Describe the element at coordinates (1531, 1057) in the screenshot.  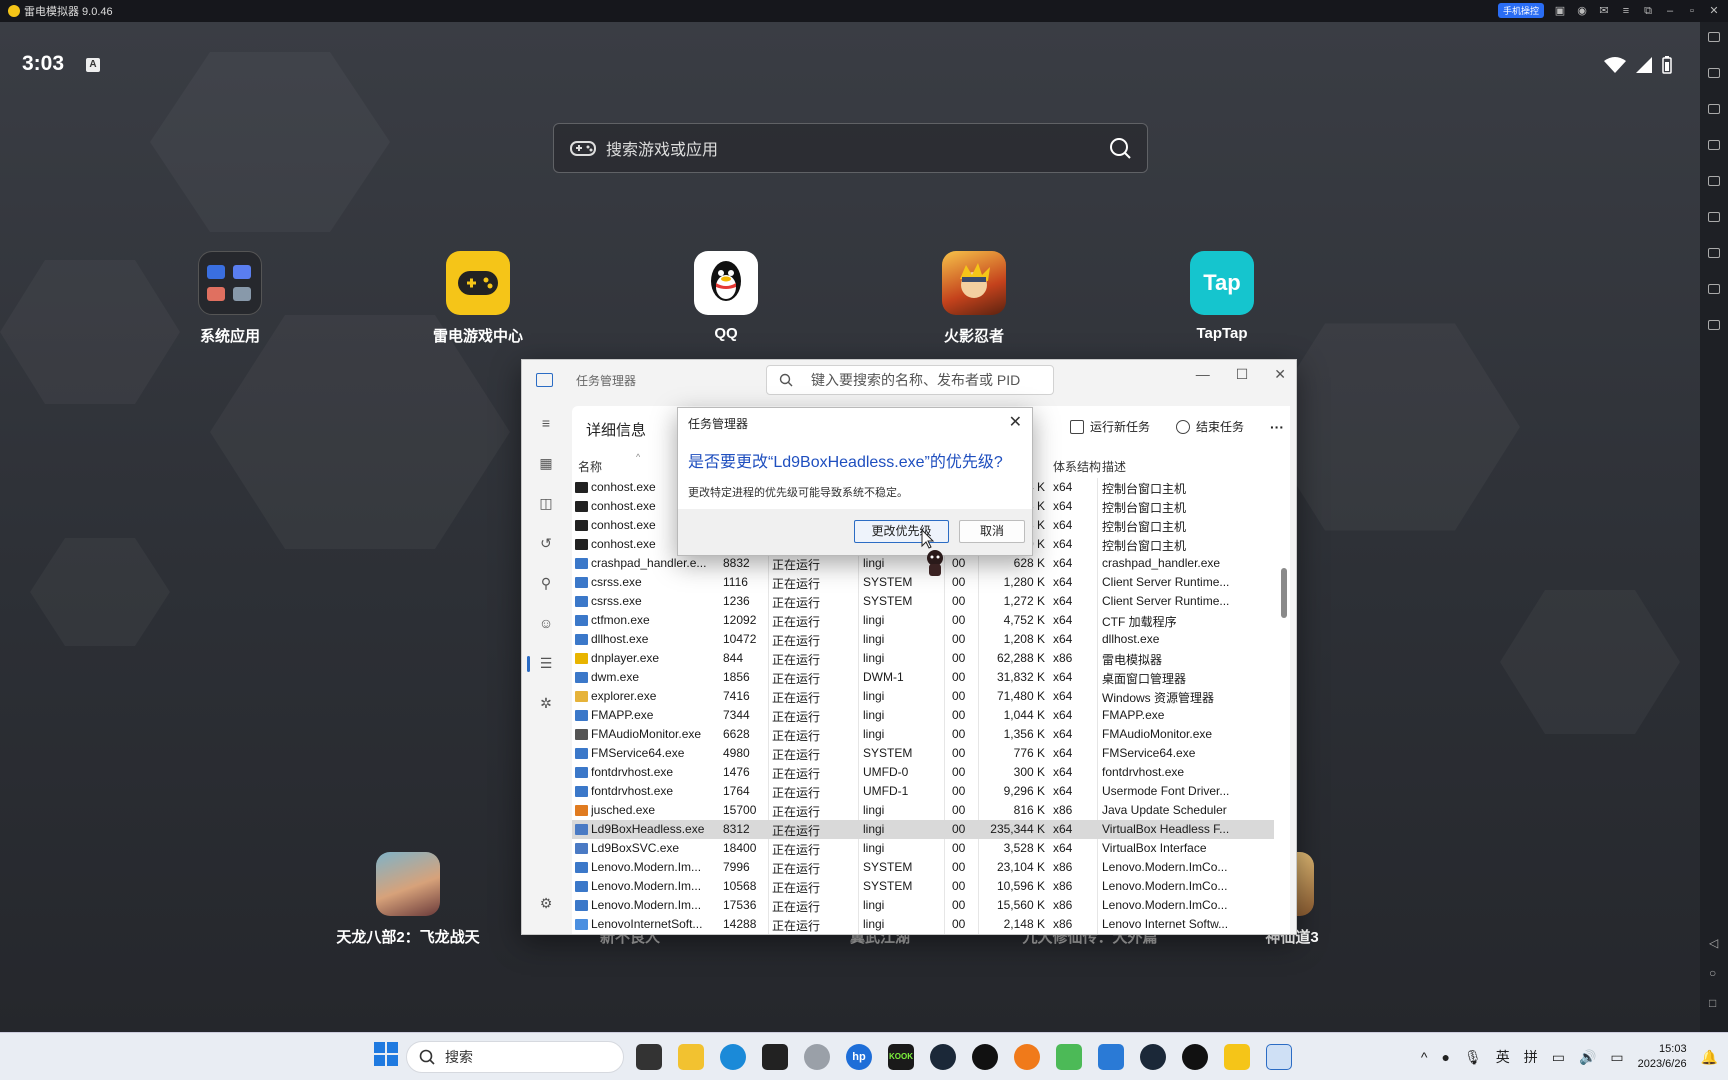
I see `input-method: 拼` at that location.